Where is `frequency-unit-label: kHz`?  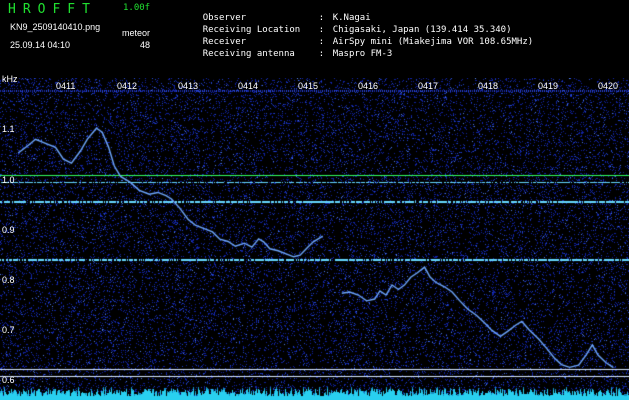 frequency-unit-label: kHz is located at coordinates (10, 79).